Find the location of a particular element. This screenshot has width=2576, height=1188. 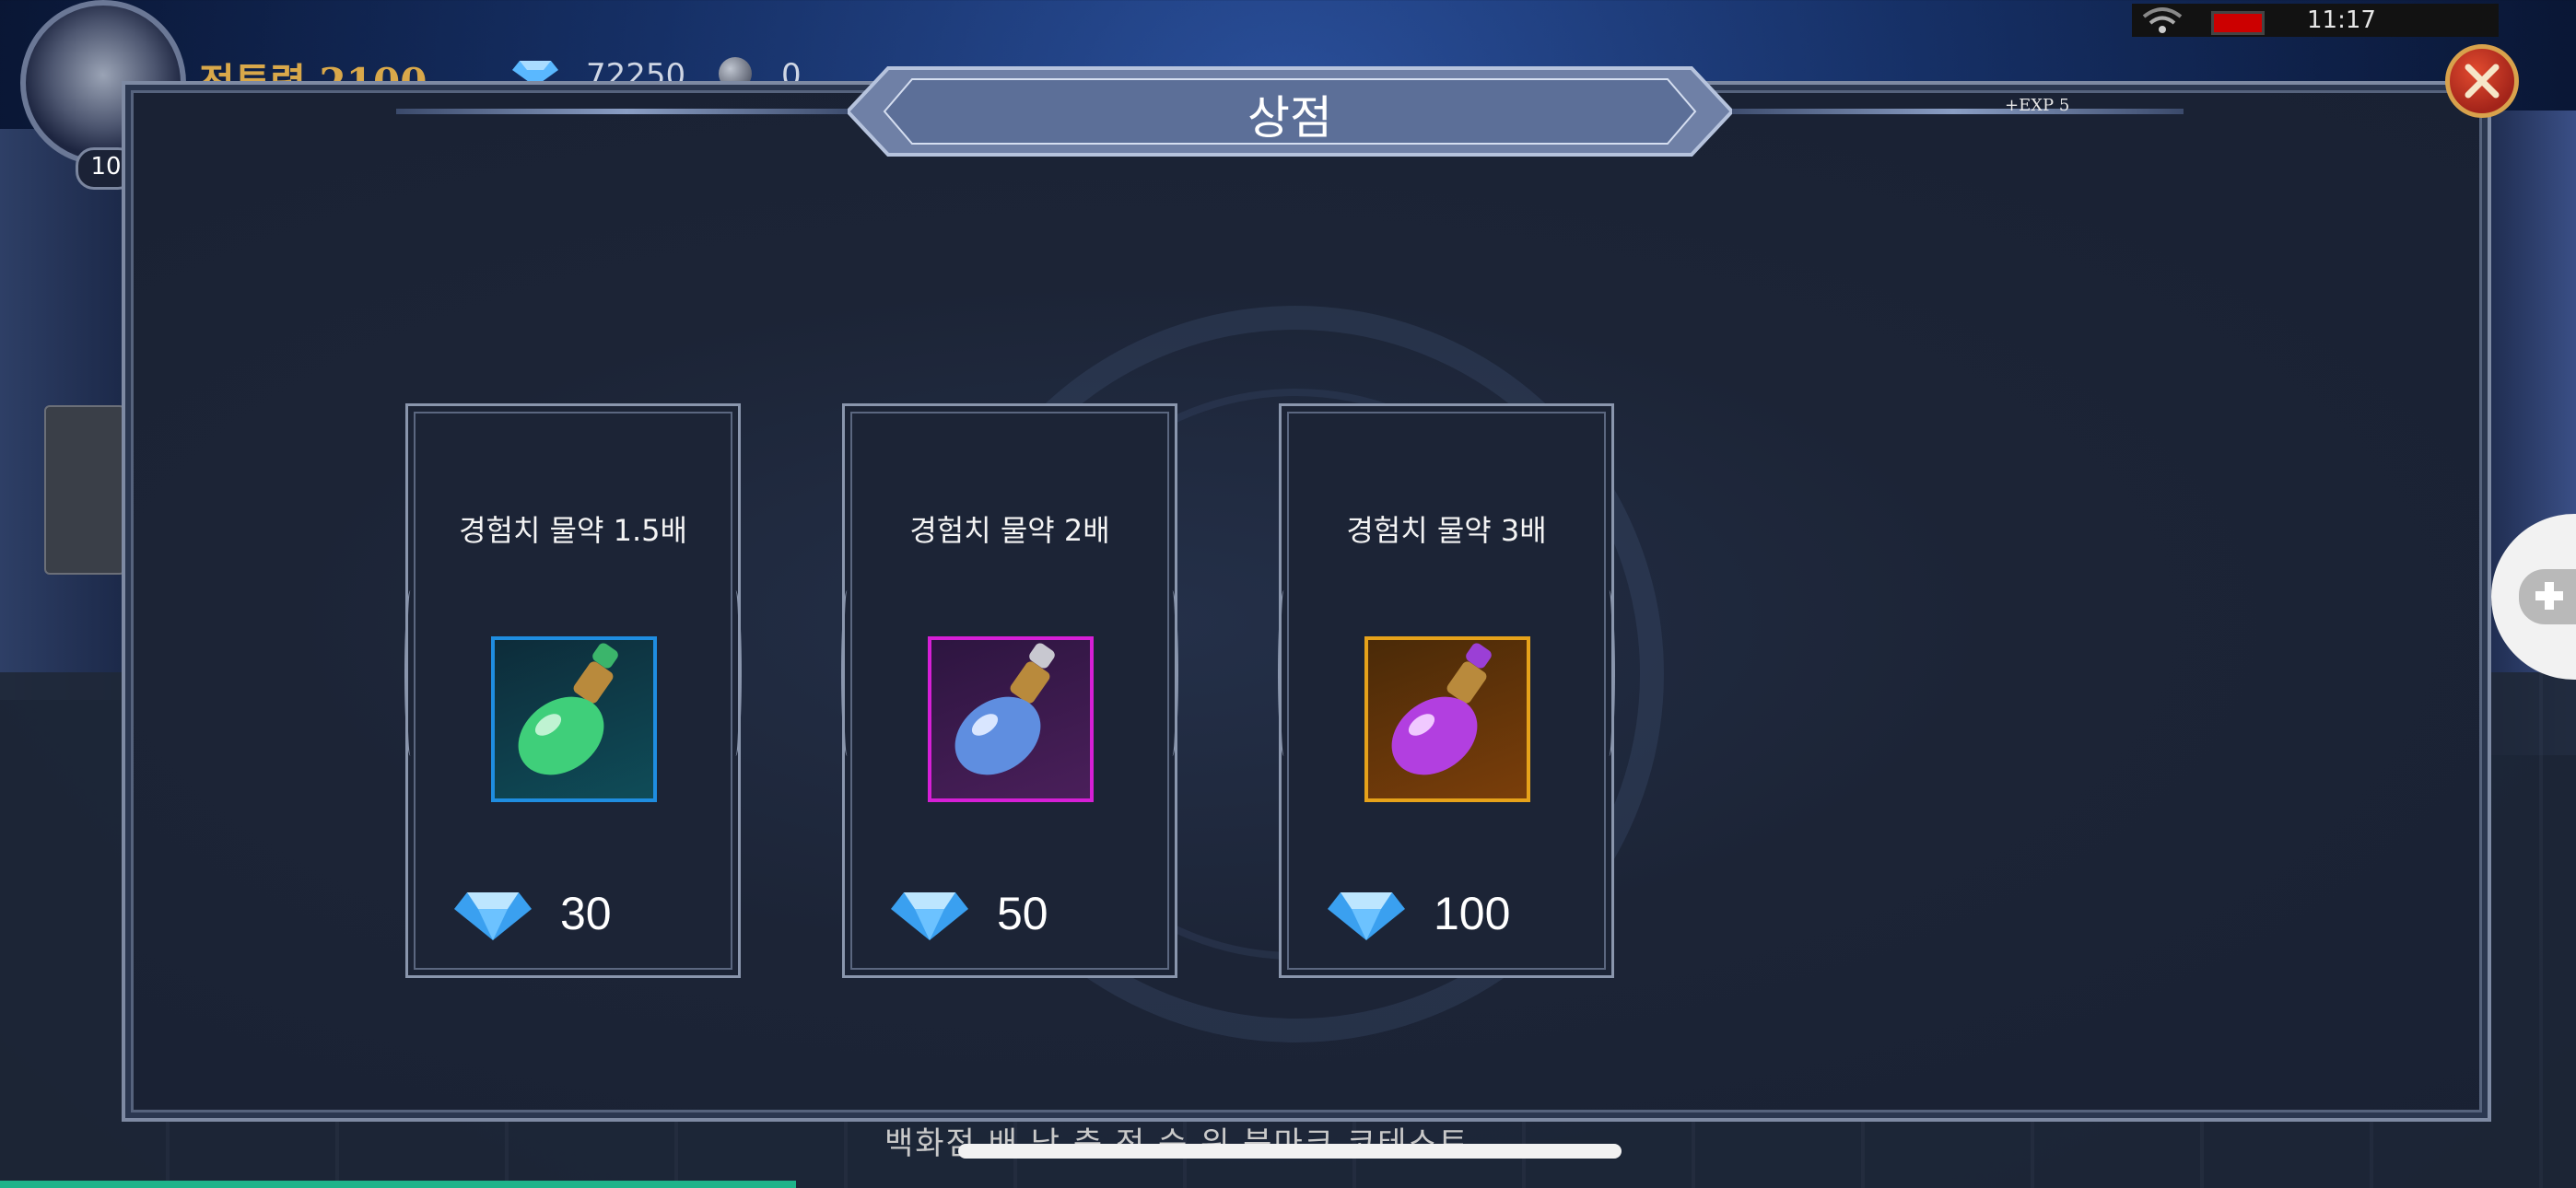

shop-item-exp-potion-2x: 경험치 물약 2배 50 is located at coordinates (1009, 690).